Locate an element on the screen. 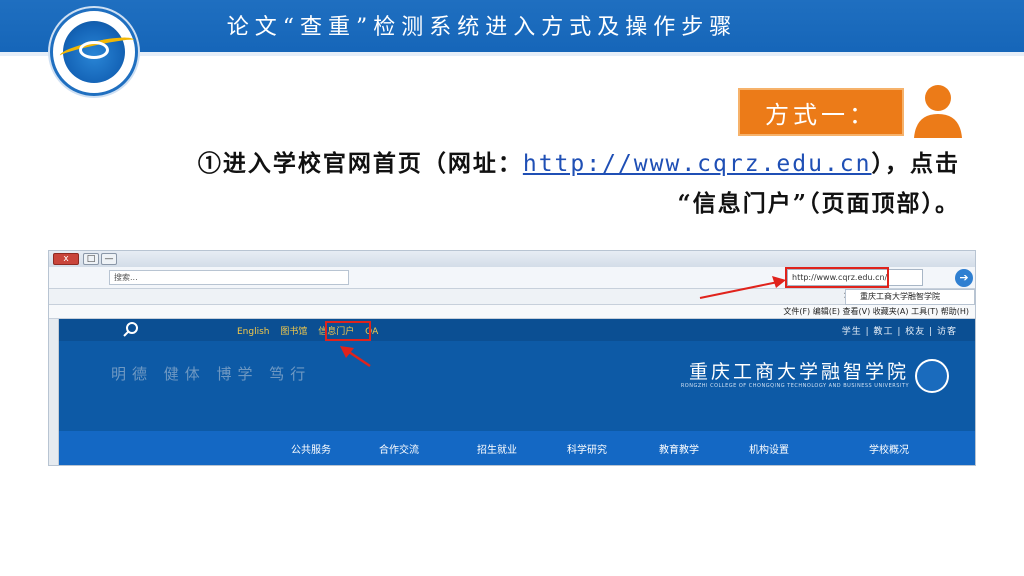 Image resolution: width=1024 pixels, height=576 pixels. window-maximize-button: □ is located at coordinates (91, 259).